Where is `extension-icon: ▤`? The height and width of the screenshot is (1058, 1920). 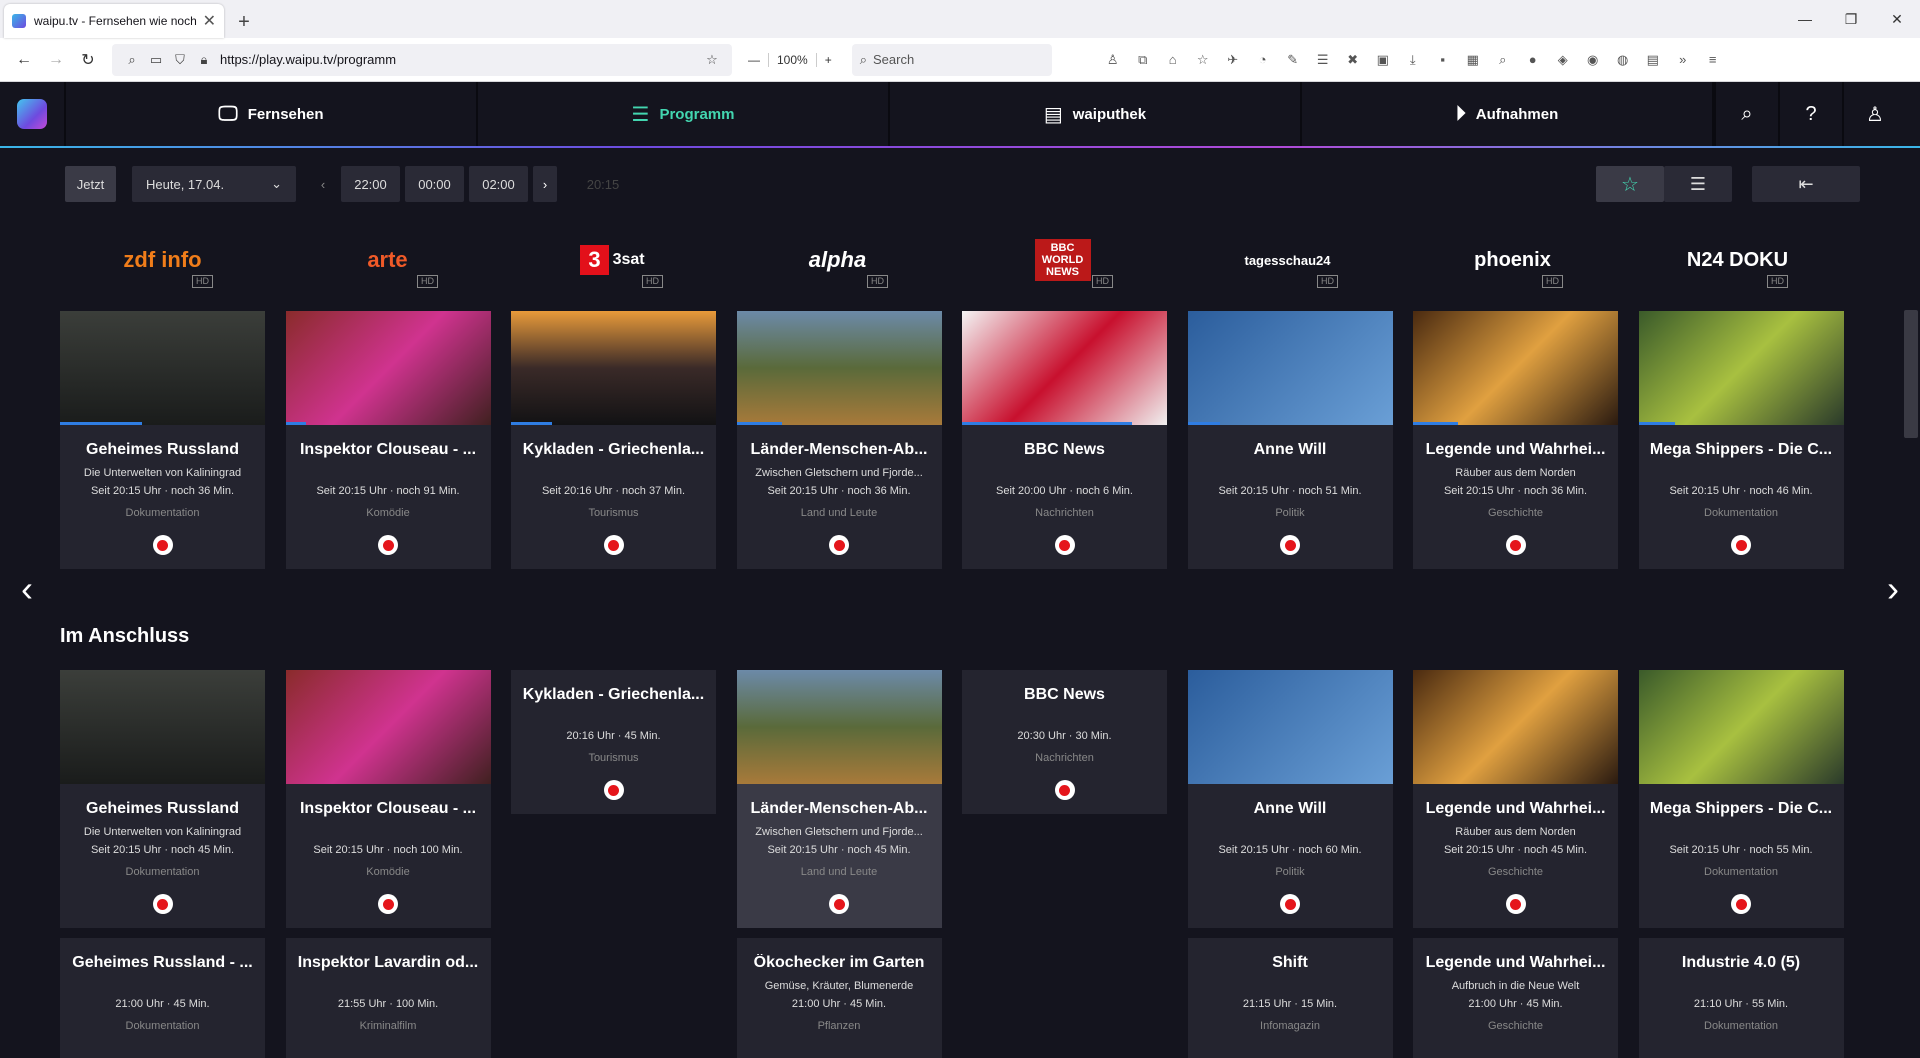
extension-icon: ▤ is located at coordinates (1653, 60).